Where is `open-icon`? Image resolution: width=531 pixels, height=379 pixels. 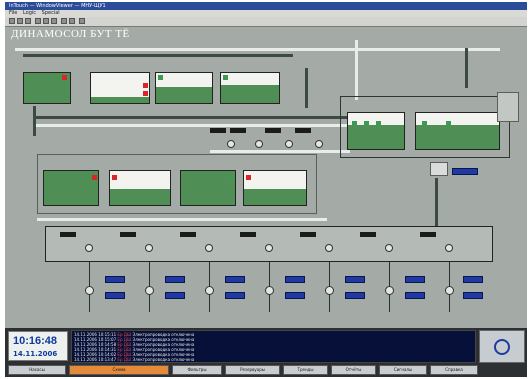
open-icon is located at coordinates (12, 21).